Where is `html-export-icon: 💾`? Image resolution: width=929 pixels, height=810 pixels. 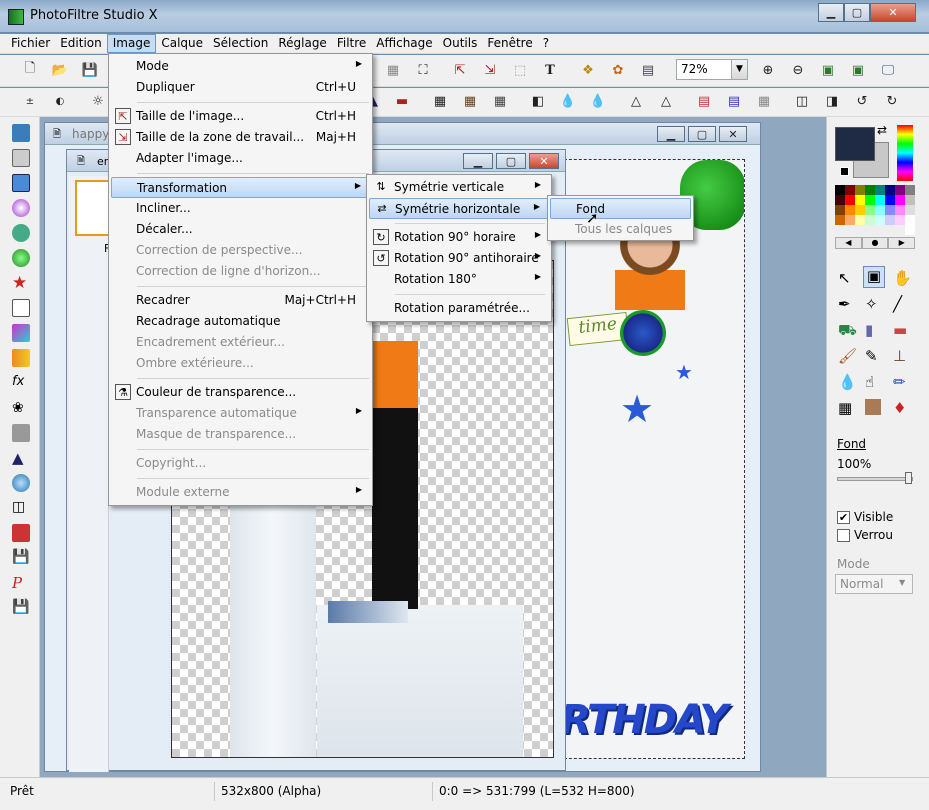
html-export-icon: 💾 is located at coordinates (21, 608).